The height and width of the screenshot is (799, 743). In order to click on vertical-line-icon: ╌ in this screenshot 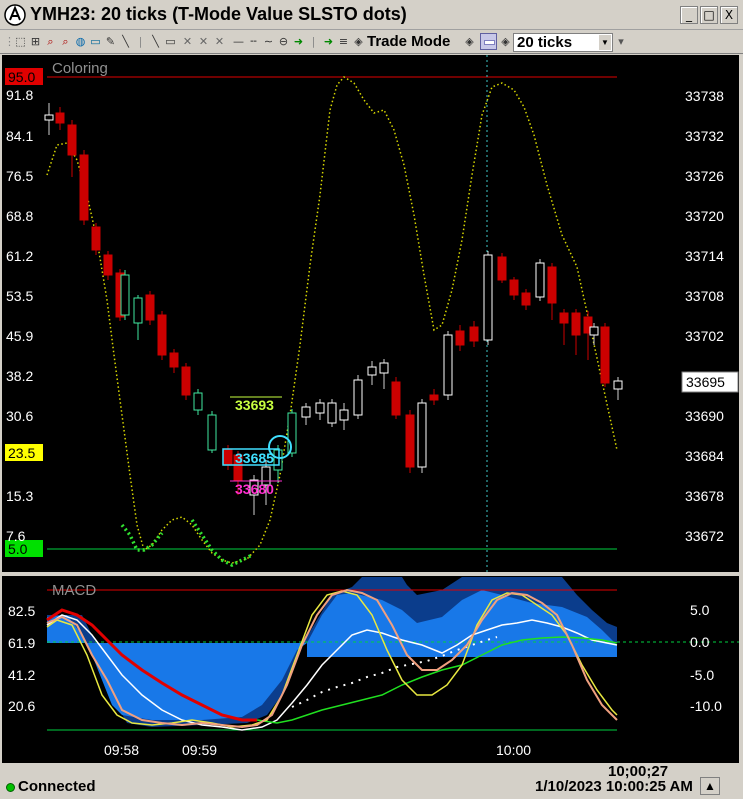, I will do `click(253, 41)`.